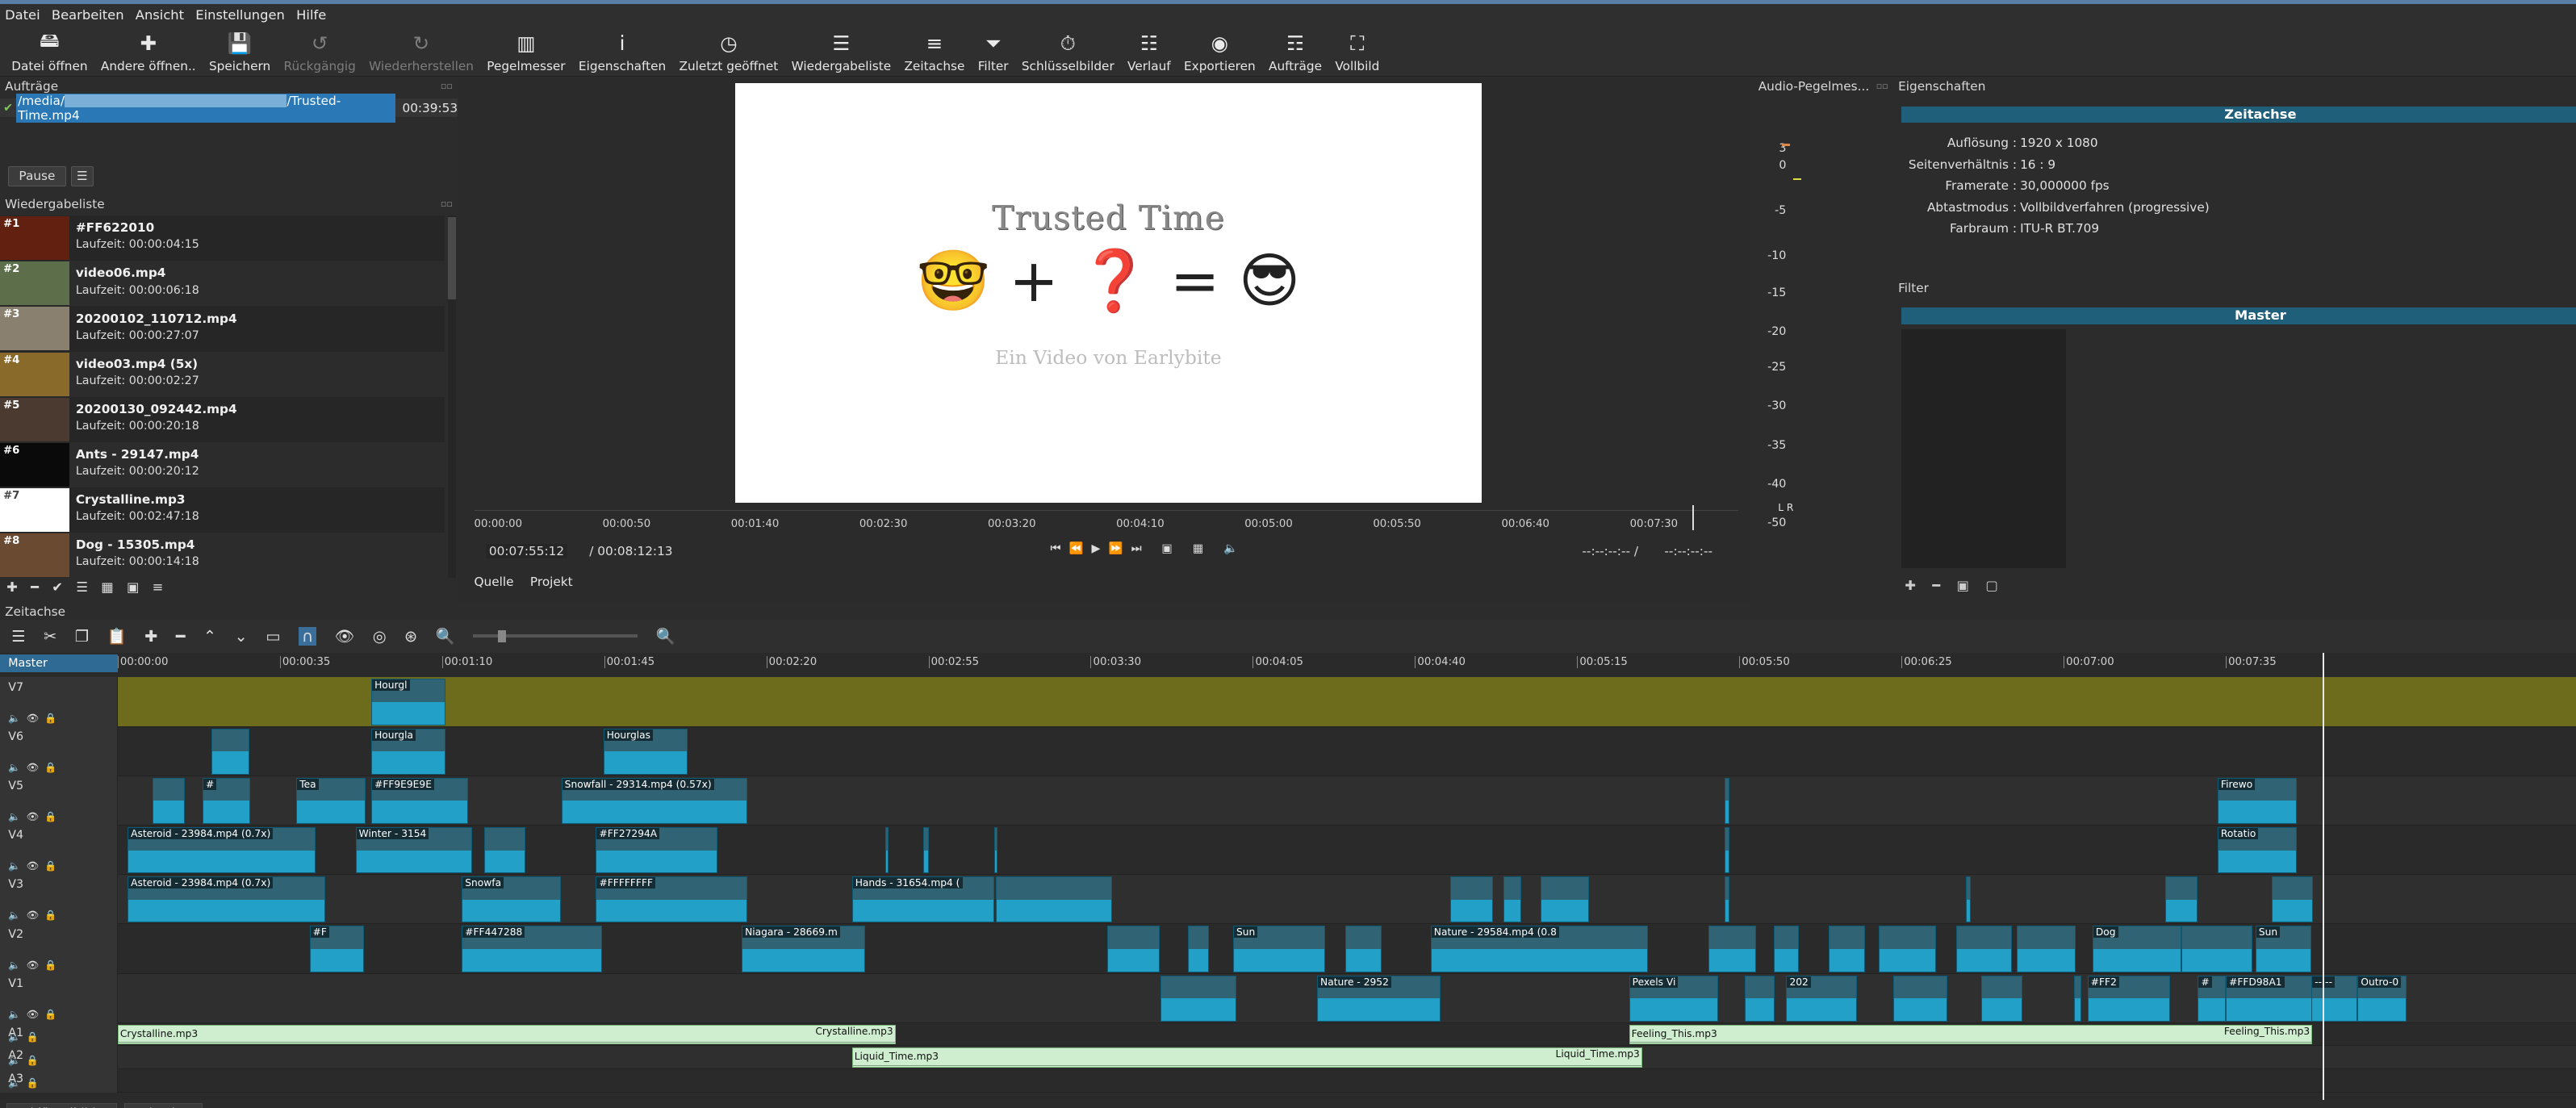 The height and width of the screenshot is (1108, 2576). I want to click on menu-icon: ≡, so click(158, 587).